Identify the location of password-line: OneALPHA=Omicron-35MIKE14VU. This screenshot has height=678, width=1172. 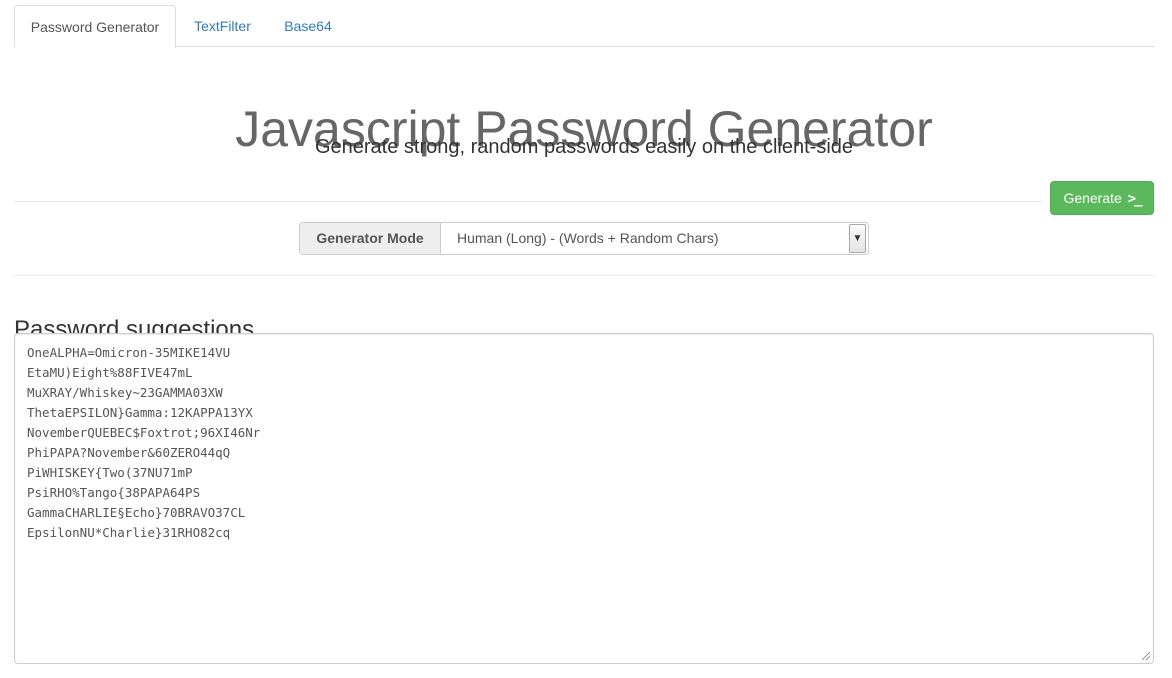
(129, 352).